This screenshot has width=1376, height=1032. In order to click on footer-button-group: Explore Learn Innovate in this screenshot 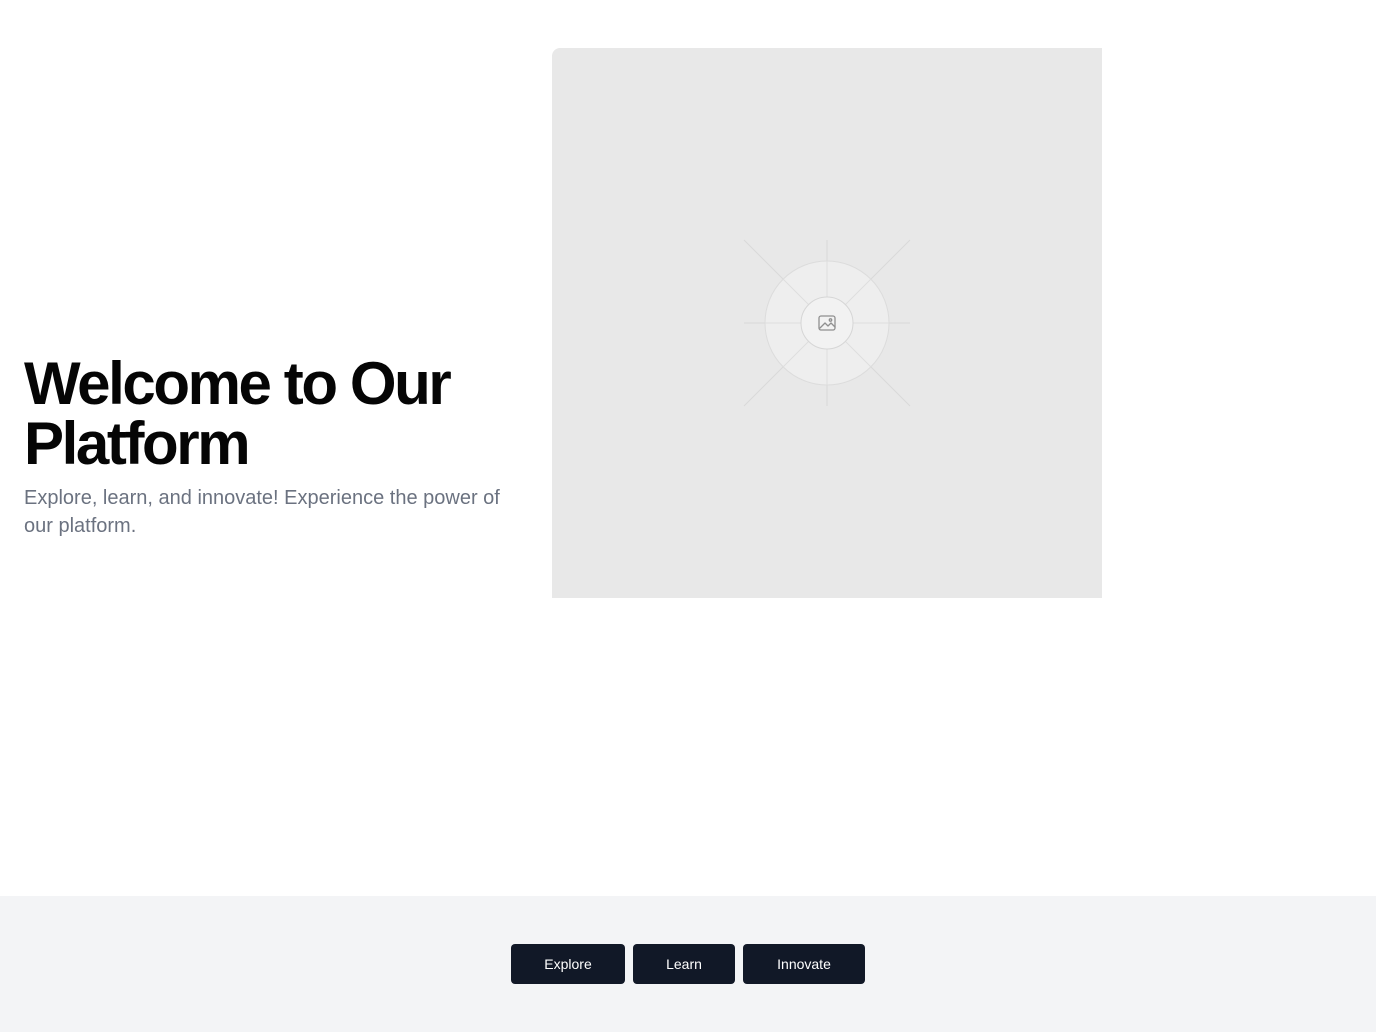, I will do `click(688, 964)`.